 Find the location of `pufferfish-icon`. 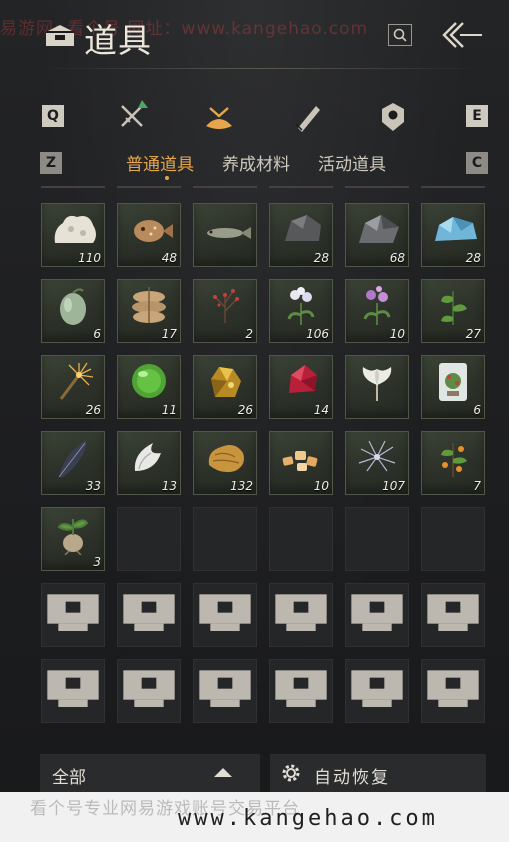

pufferfish-icon is located at coordinates (153, 231).